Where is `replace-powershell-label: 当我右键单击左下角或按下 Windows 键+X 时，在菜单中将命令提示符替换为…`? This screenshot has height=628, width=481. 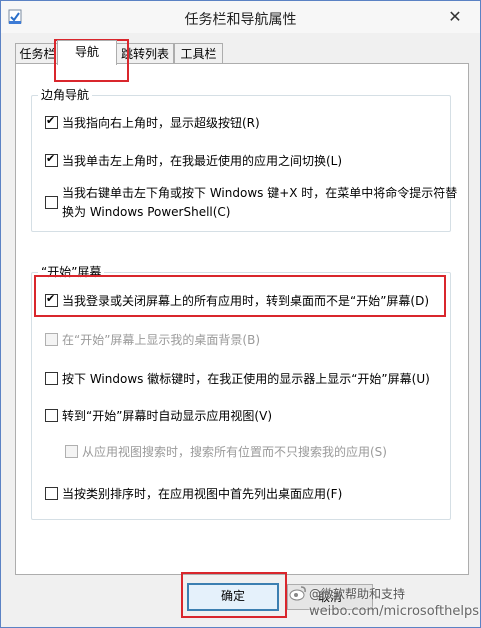 replace-powershell-label: 当我右键单击左下角或按下 Windows 键+X 时，在菜单中将命令提示符替换为… is located at coordinates (260, 202).